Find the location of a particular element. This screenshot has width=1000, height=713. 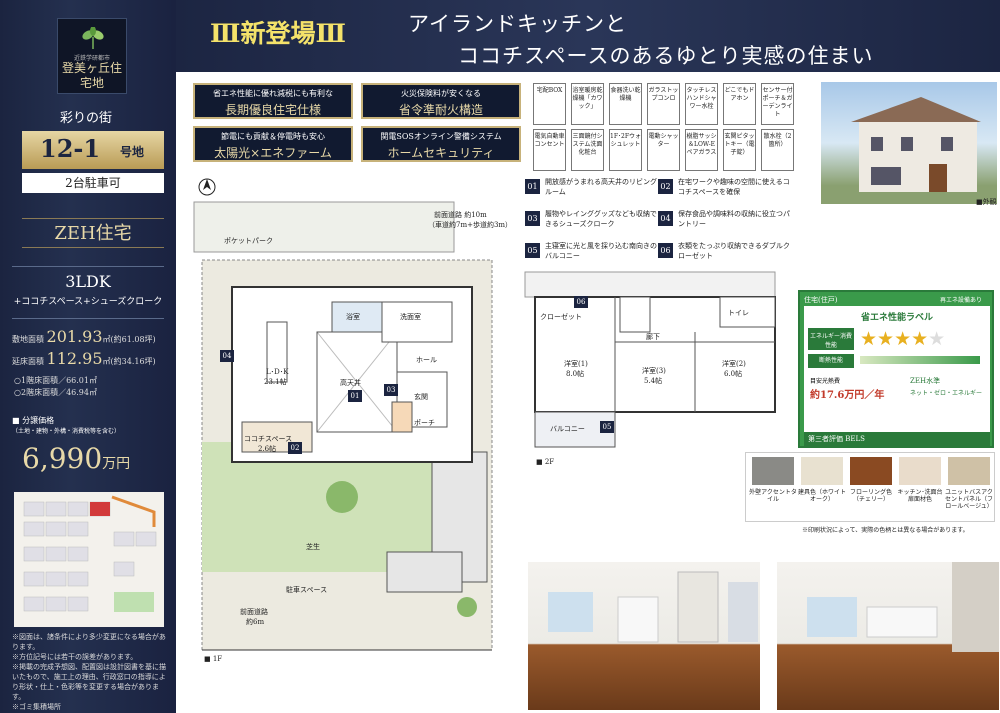

bels-stars: ★★★★★ is located at coordinates (903, 339).